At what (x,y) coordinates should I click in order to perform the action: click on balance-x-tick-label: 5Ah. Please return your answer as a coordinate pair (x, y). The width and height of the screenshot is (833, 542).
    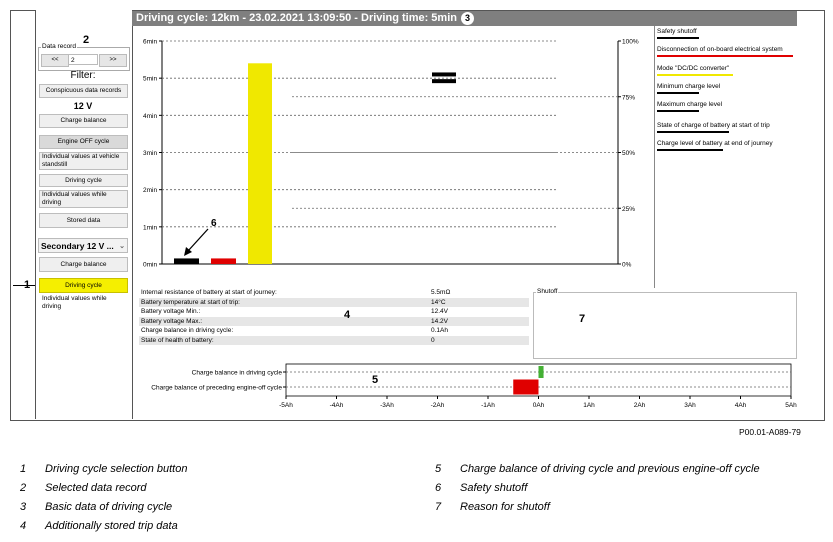
    Looking at the image, I should click on (791, 405).